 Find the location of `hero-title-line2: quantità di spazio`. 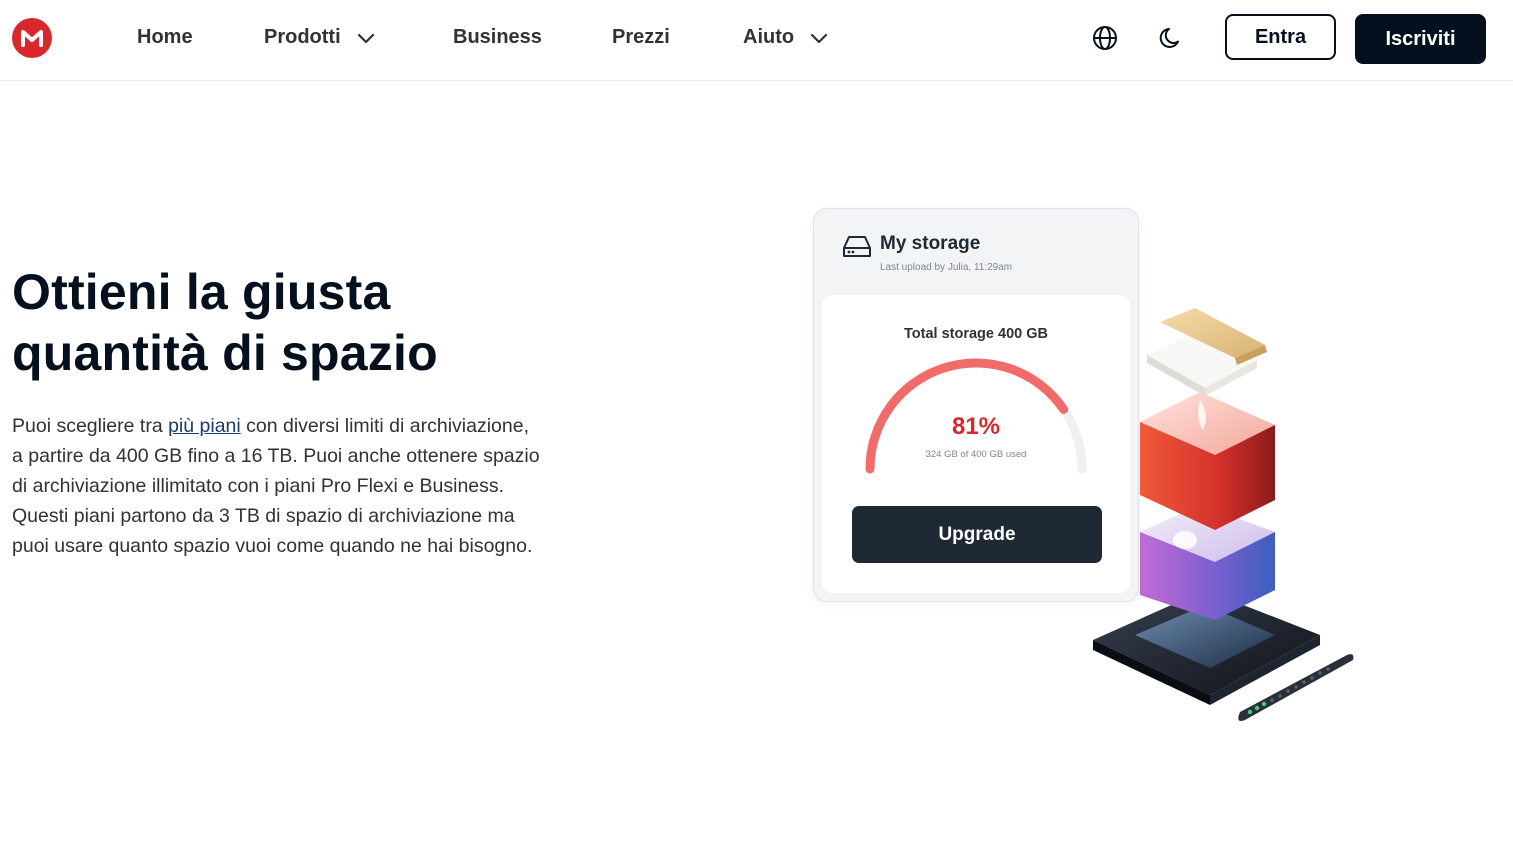

hero-title-line2: quantità di spazio is located at coordinates (225, 353).